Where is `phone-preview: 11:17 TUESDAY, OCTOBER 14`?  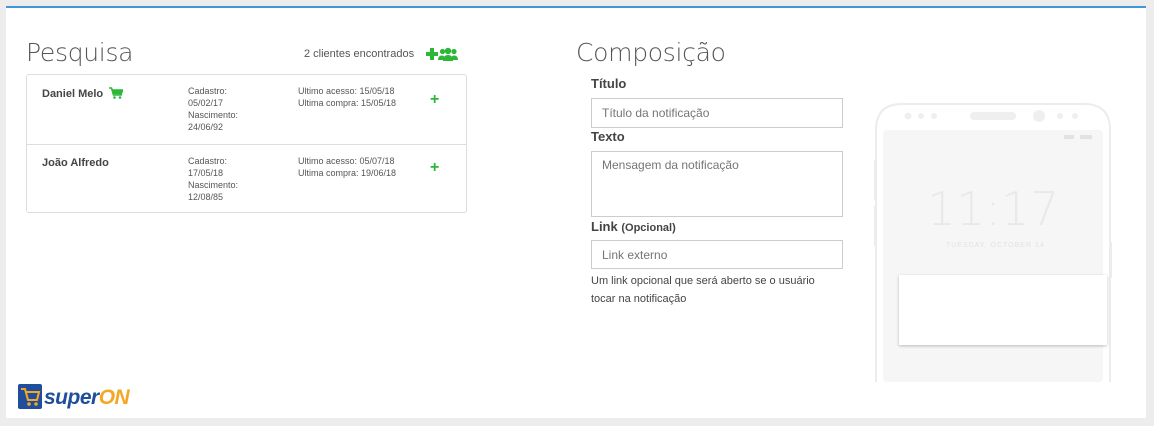 phone-preview: 11:17 TUESDAY, OCTOBER 14 is located at coordinates (993, 242).